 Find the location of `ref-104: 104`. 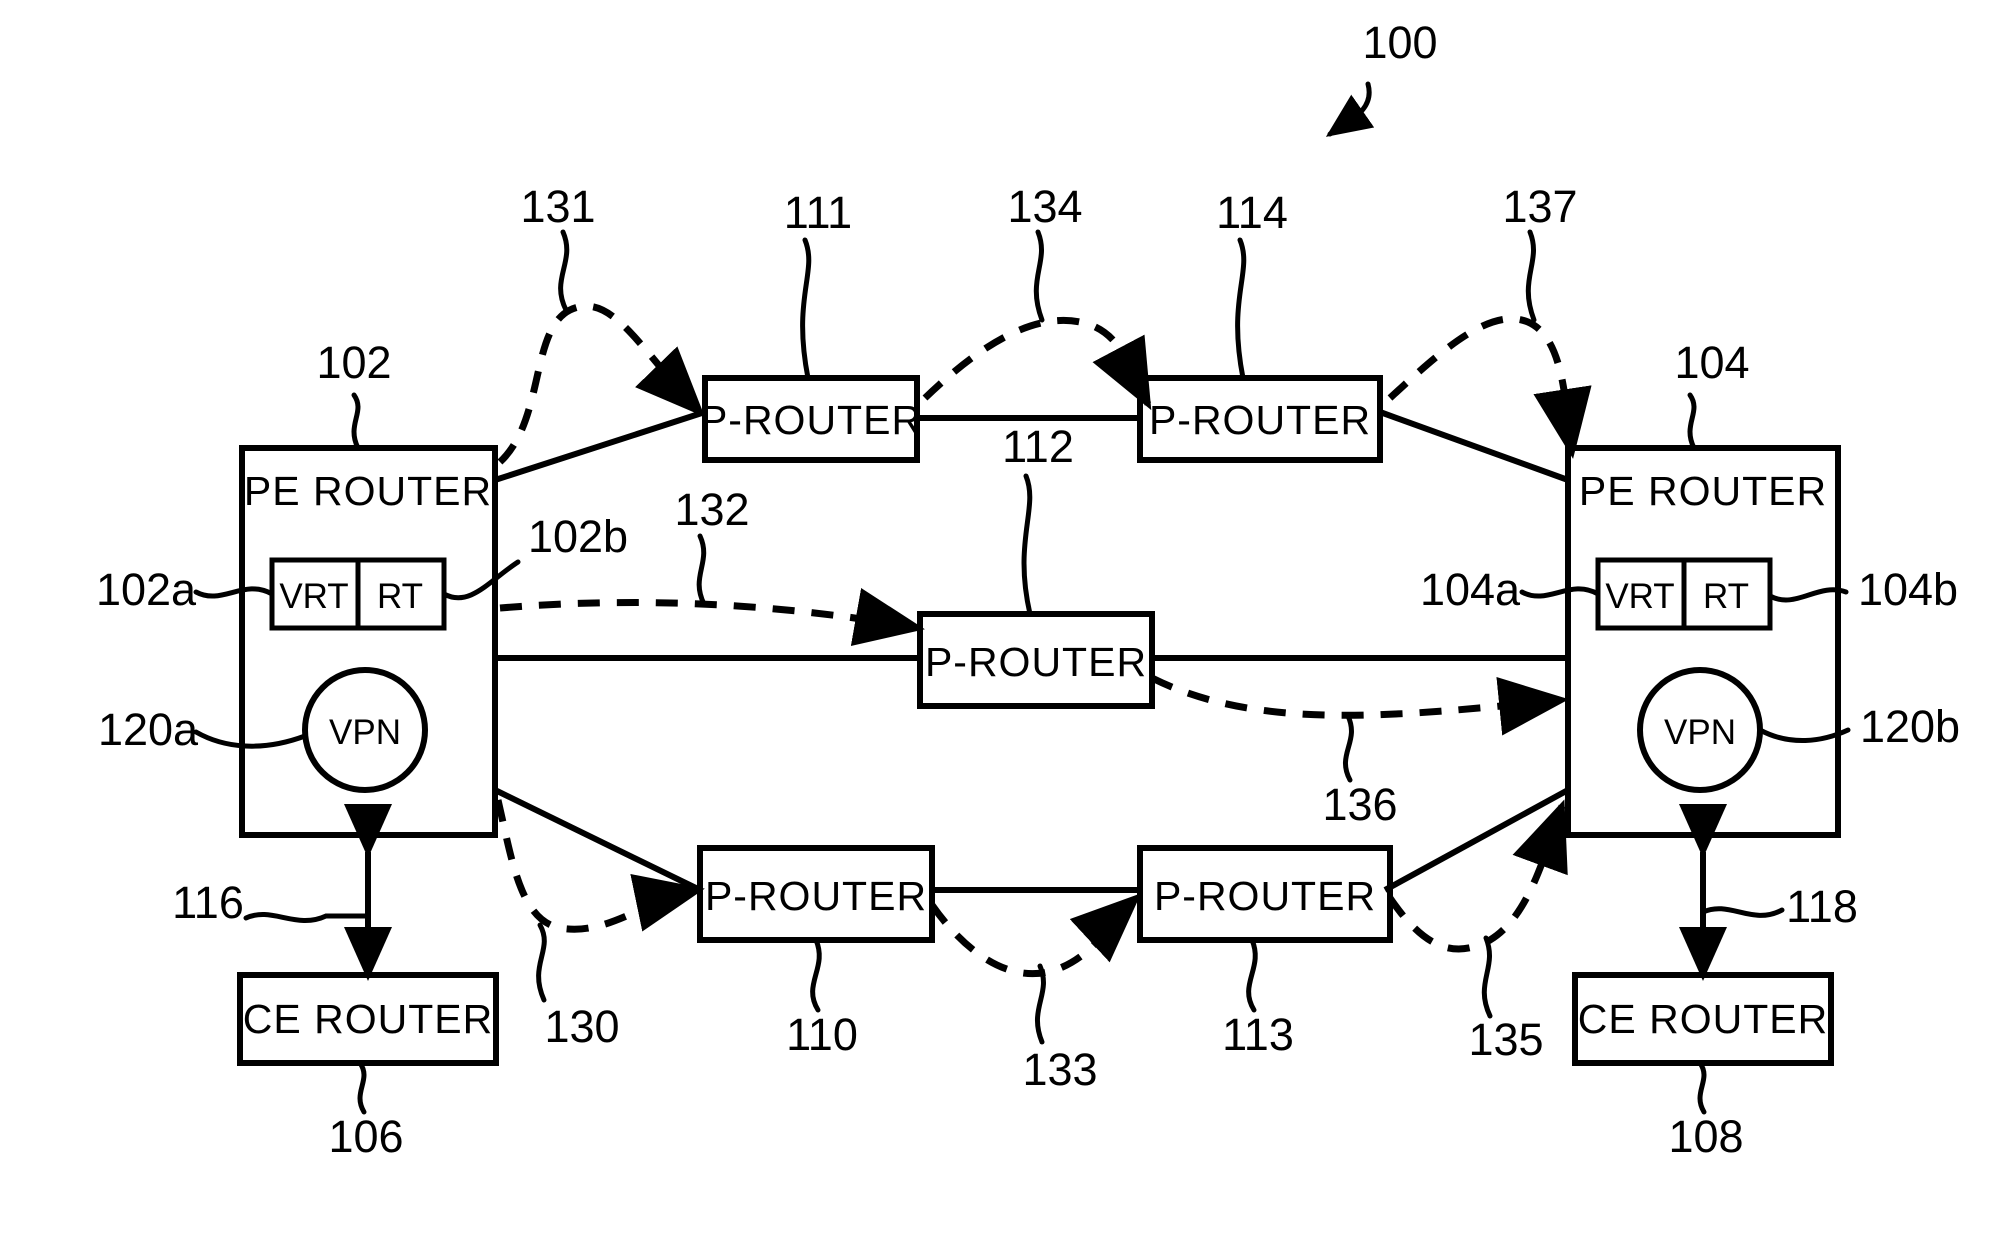

ref-104: 104 is located at coordinates (1711, 362).